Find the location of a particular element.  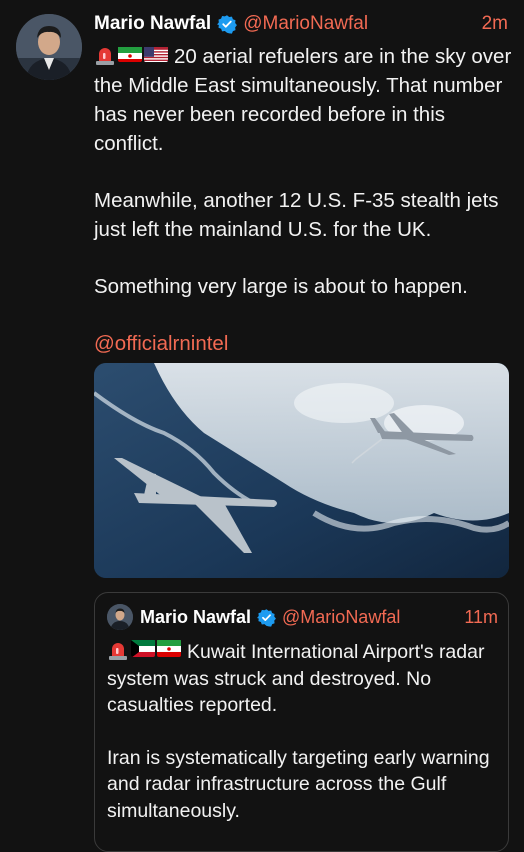

quoted-timestamp: 11m is located at coordinates (481, 617).